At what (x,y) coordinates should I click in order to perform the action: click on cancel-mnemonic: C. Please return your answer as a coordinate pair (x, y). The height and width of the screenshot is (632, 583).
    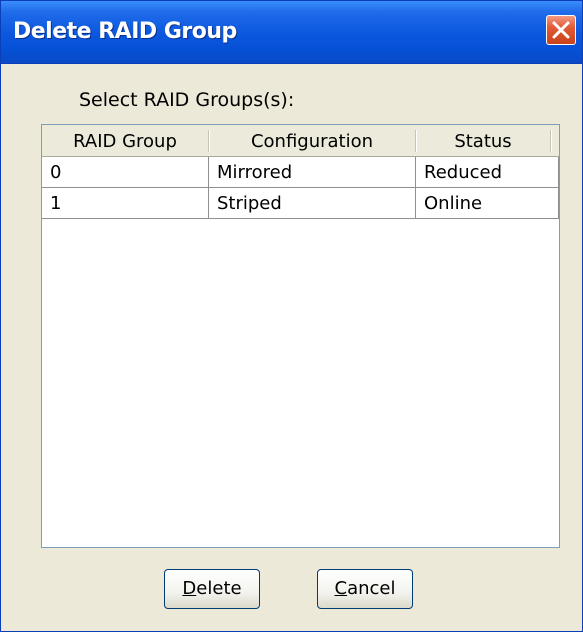
    Looking at the image, I should click on (341, 588).